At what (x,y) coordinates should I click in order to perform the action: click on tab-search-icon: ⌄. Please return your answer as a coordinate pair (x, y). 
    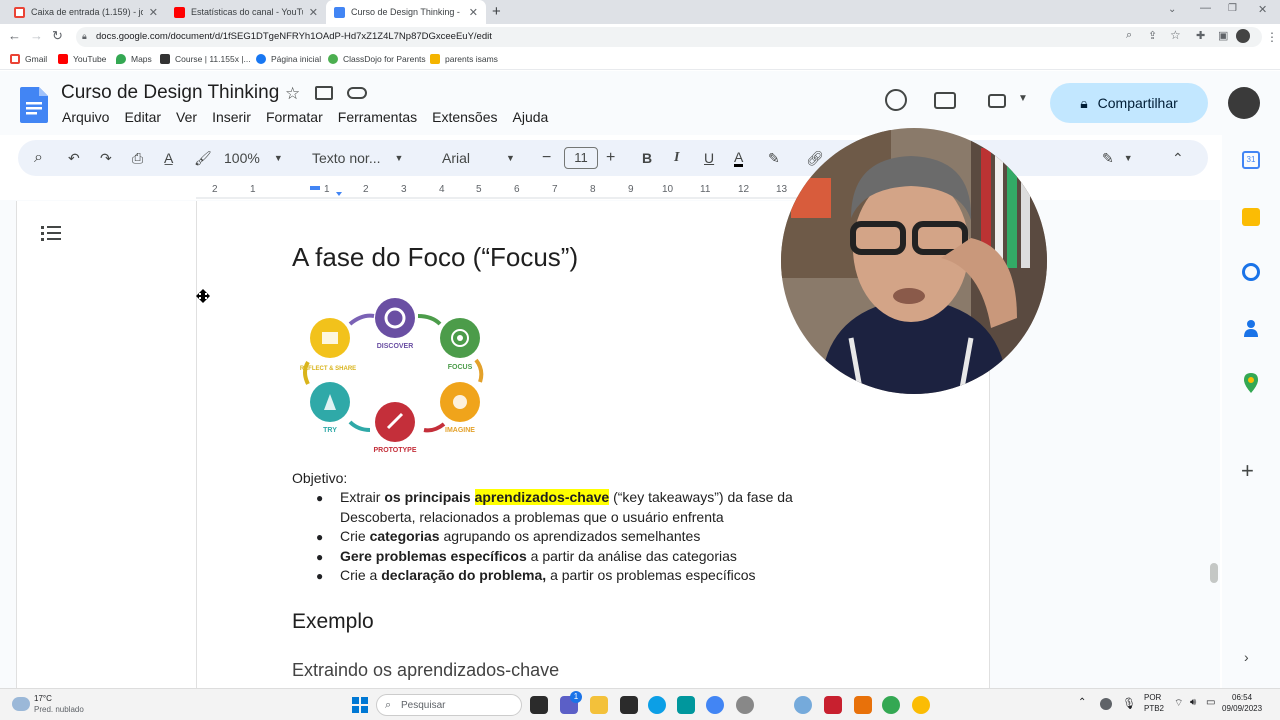
    Looking at the image, I should click on (1172, 9).